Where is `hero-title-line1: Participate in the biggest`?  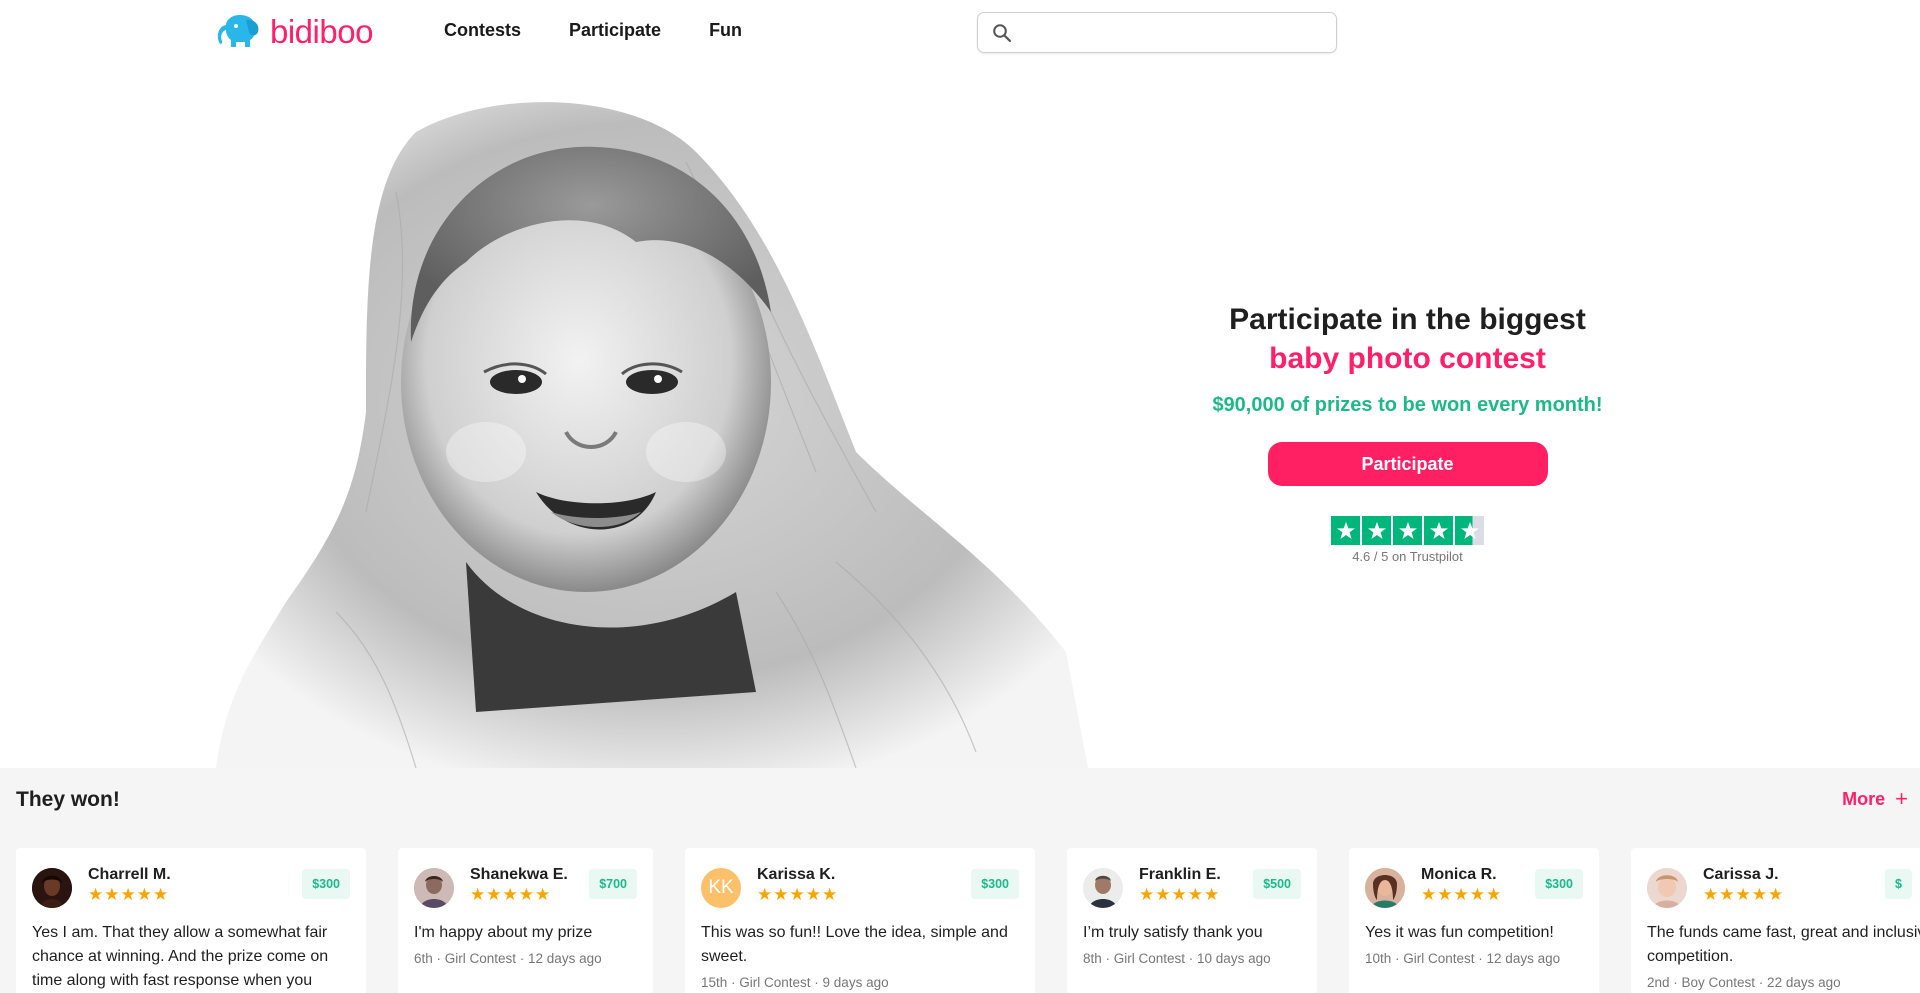 hero-title-line1: Participate in the biggest is located at coordinates (1407, 319).